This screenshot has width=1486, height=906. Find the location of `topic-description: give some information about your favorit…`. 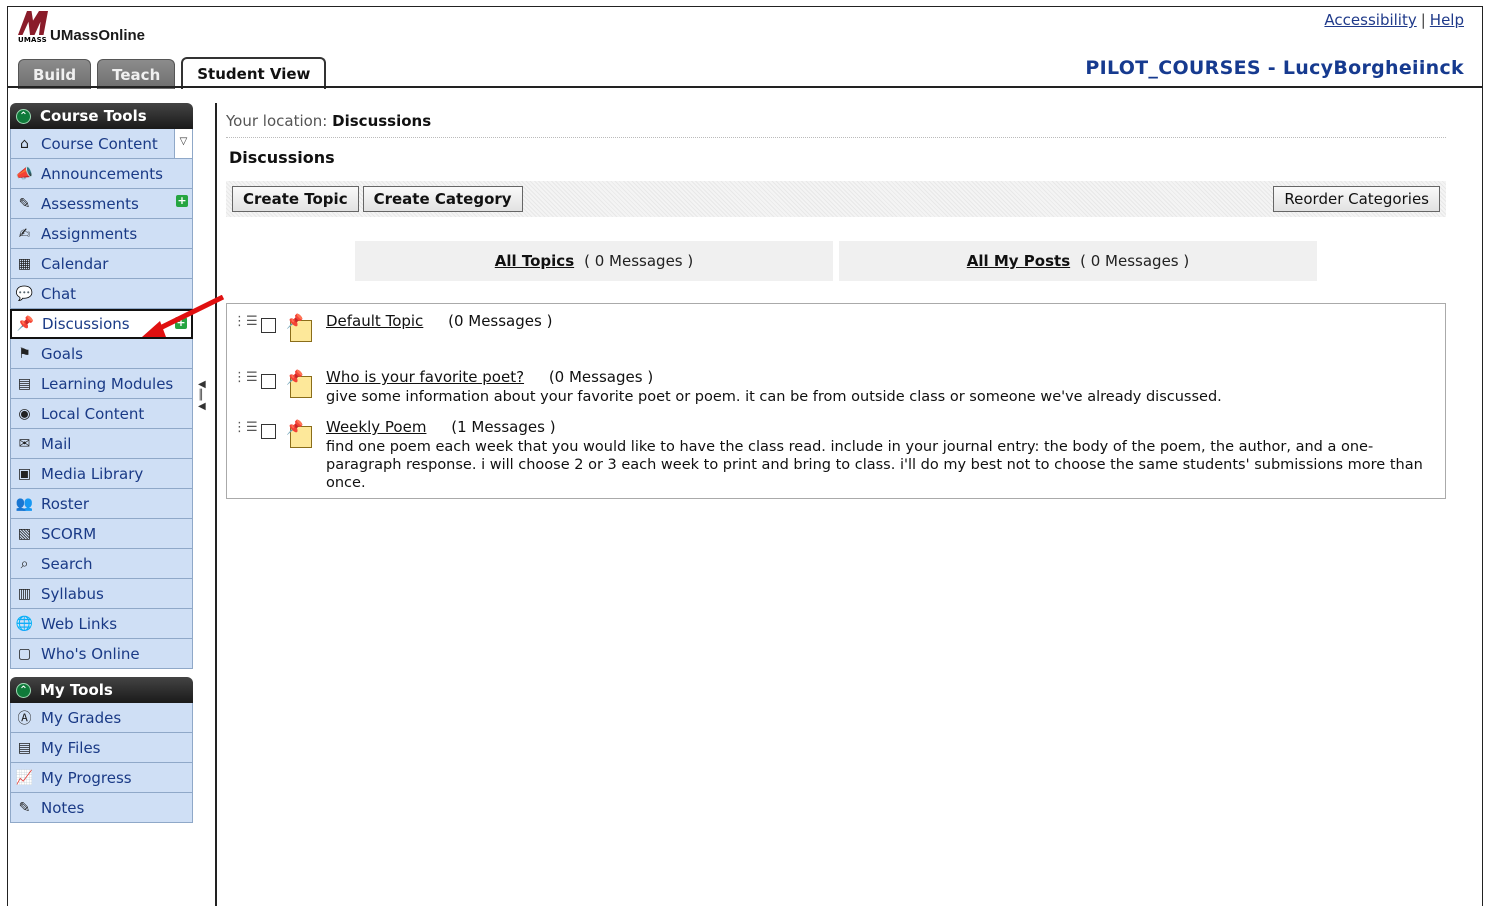

topic-description: give some information about your favorit… is located at coordinates (774, 397).